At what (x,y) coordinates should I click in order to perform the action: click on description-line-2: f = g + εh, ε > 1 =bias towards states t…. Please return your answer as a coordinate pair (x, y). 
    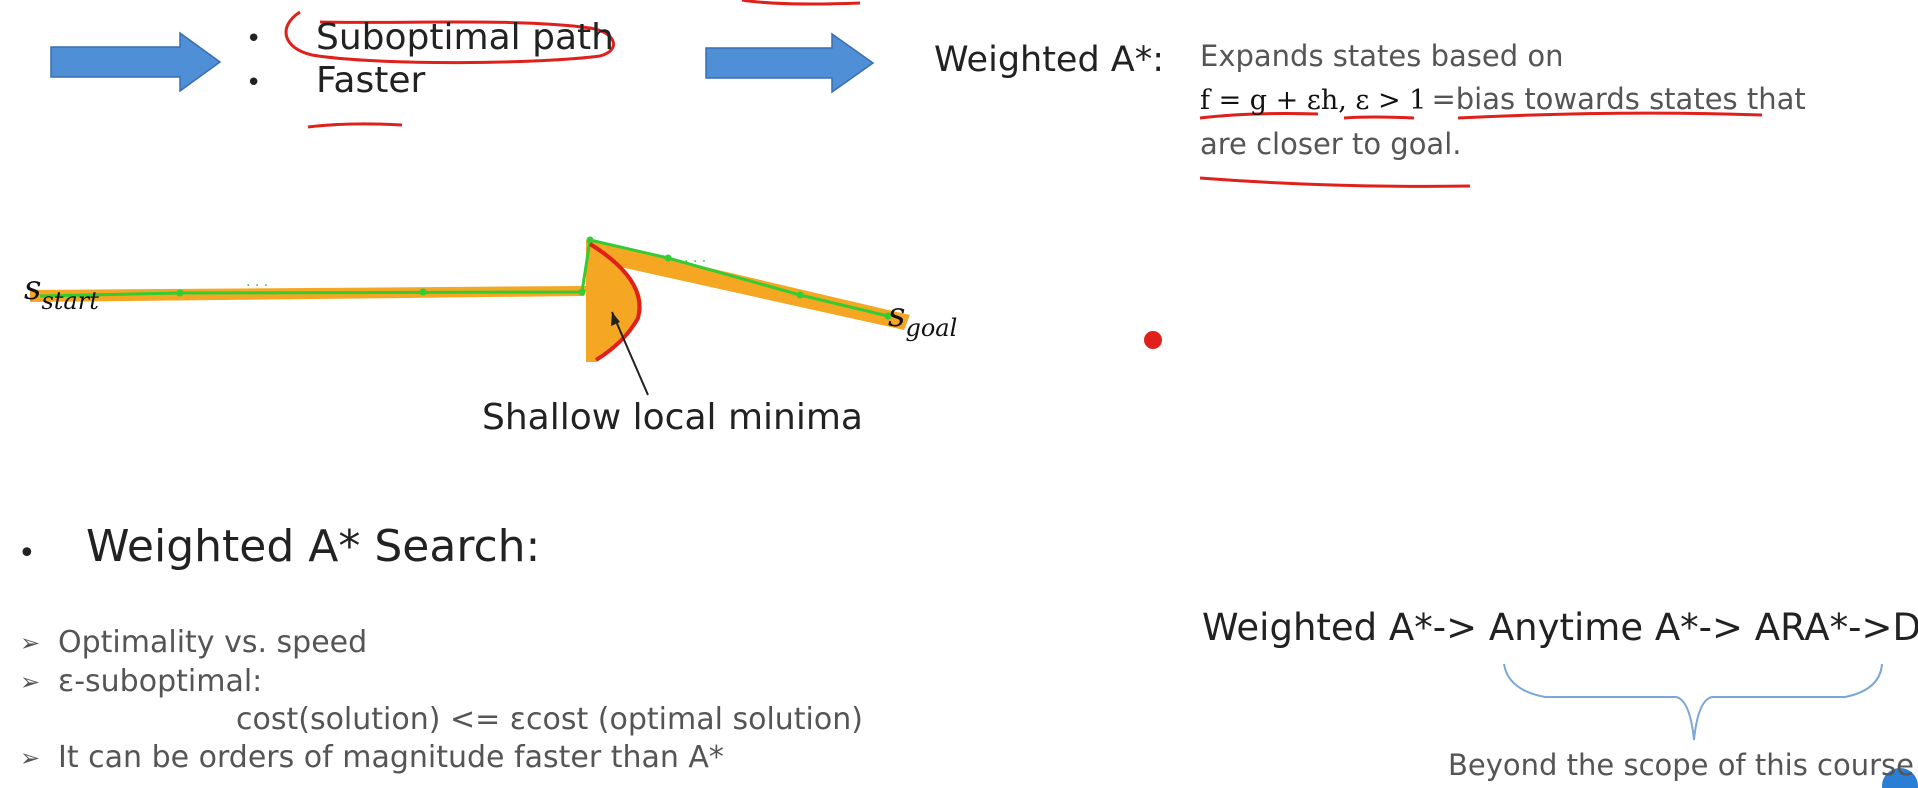
    Looking at the image, I should click on (1503, 99).